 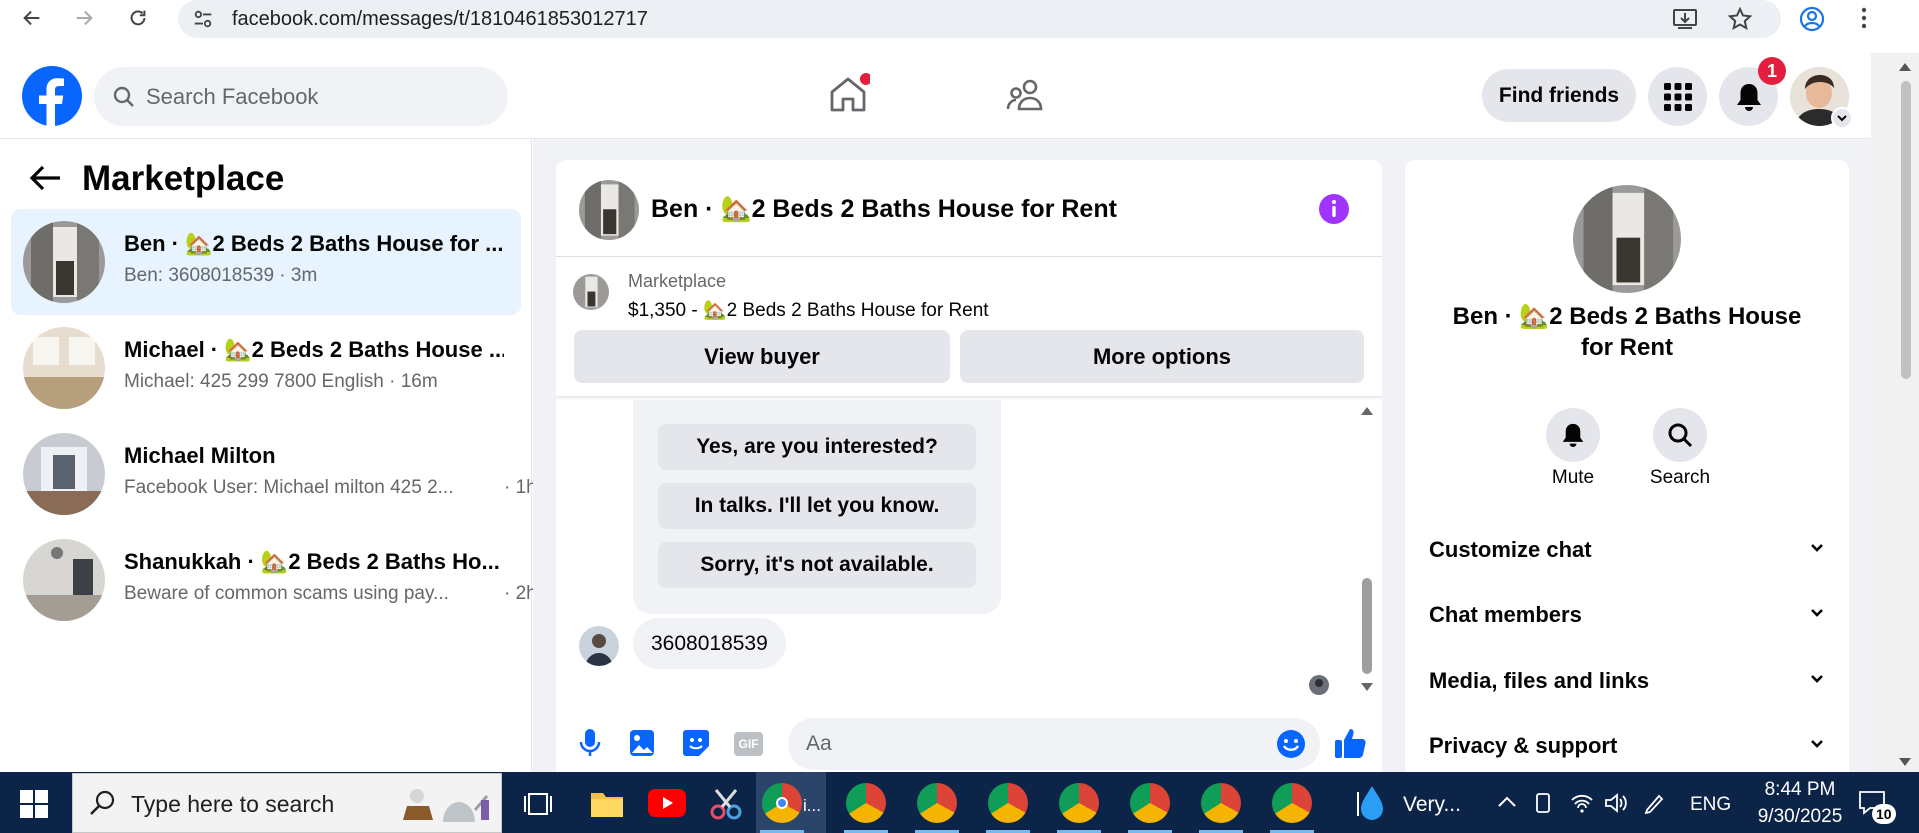 I want to click on wifi-icon, so click(x=1582, y=803).